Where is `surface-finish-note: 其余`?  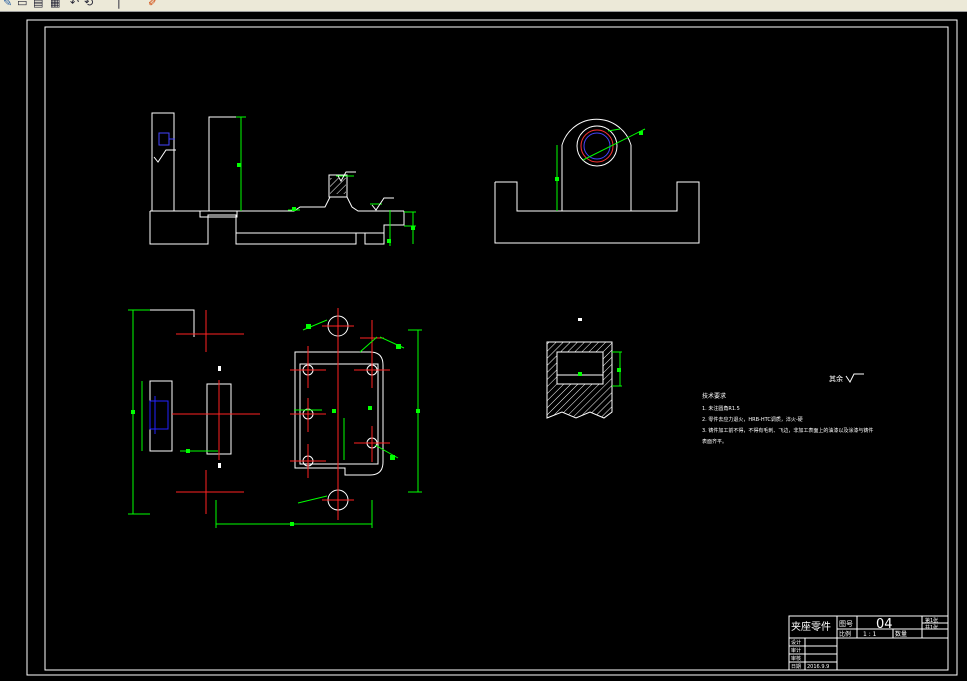 surface-finish-note: 其余 is located at coordinates (846, 378).